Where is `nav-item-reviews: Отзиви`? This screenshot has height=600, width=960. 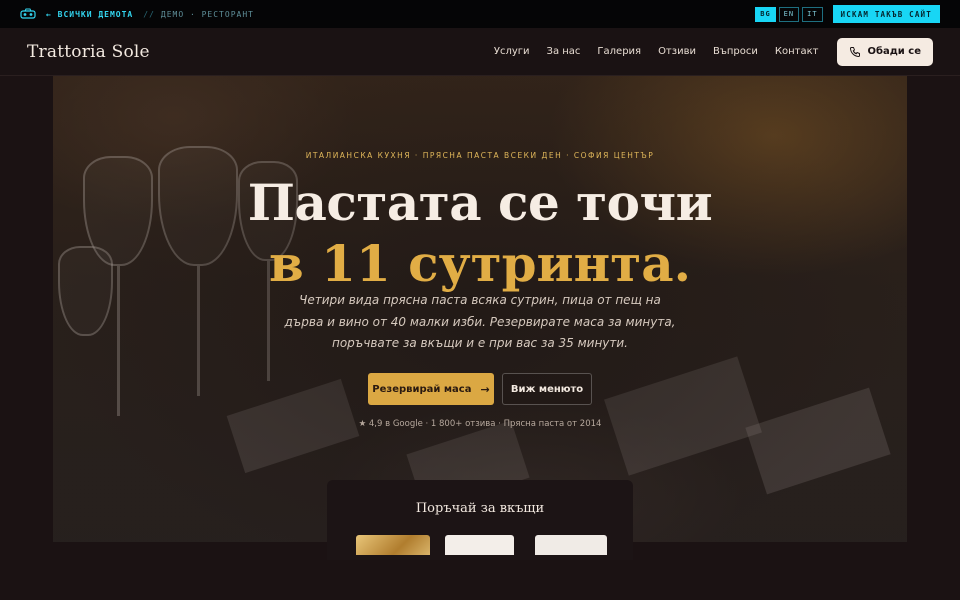
nav-item-reviews: Отзиви is located at coordinates (677, 51).